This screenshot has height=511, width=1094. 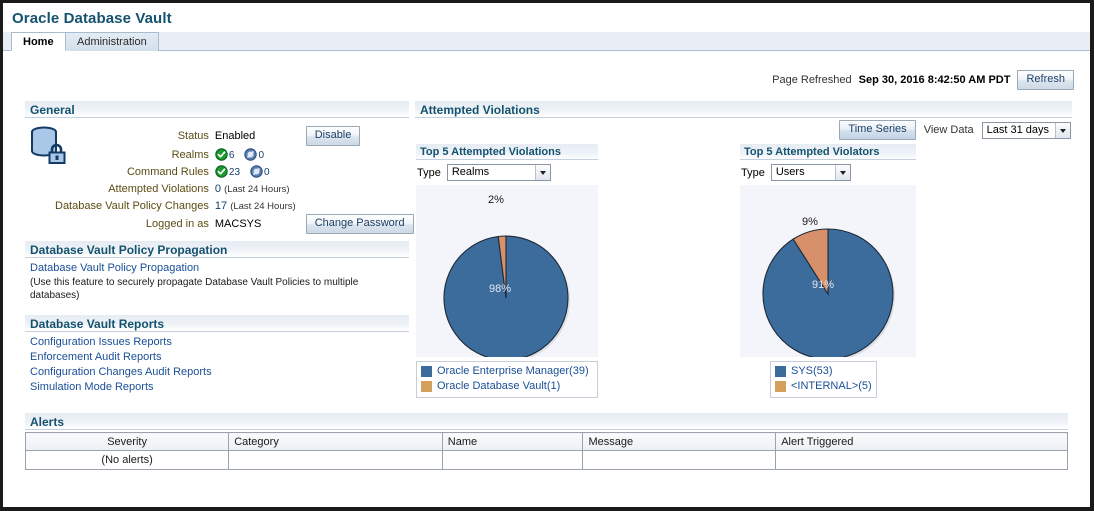 I want to click on general-heading: General, so click(x=217, y=109).